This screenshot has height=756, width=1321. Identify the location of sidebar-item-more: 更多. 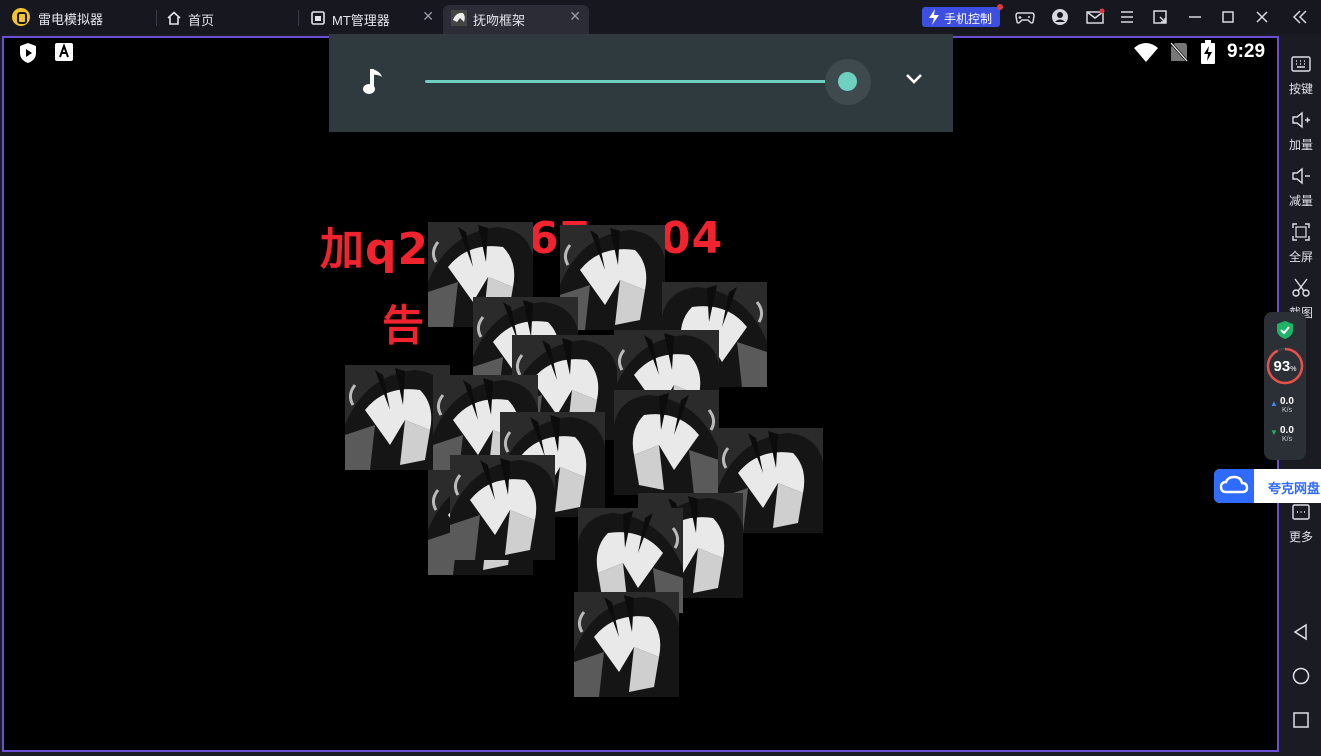
(1301, 522).